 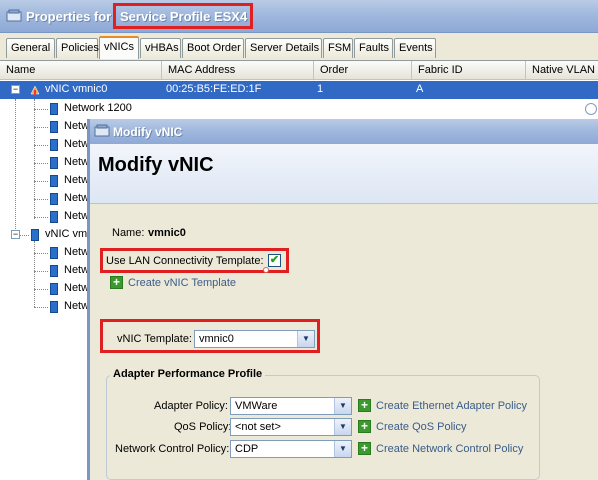 I want to click on use-template-checkbox: ✔, so click(x=274, y=260).